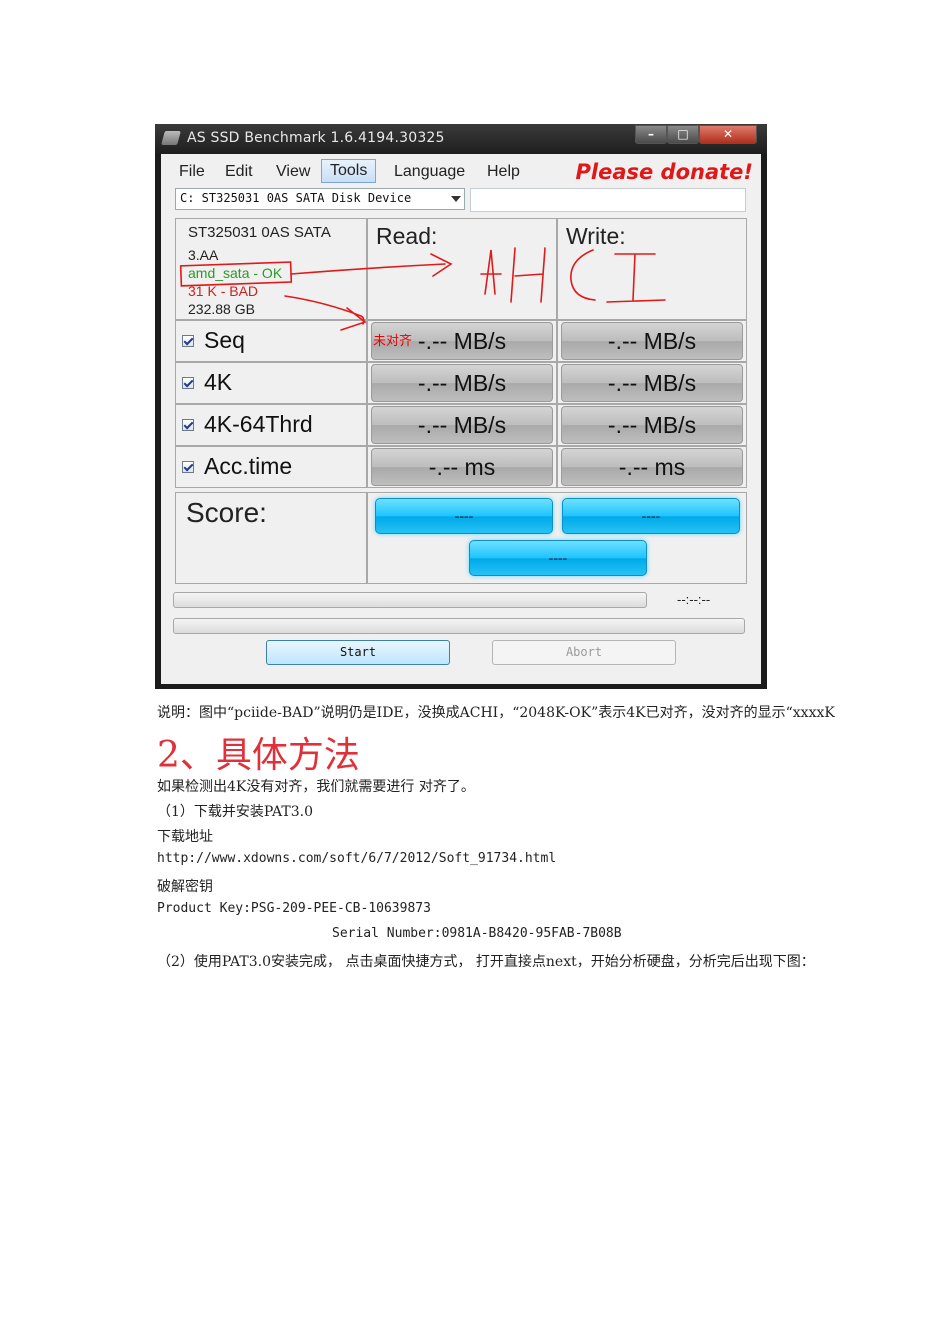 The height and width of the screenshot is (1344, 950). I want to click on 4k64-read-value: -.-- MB/s, so click(462, 425).